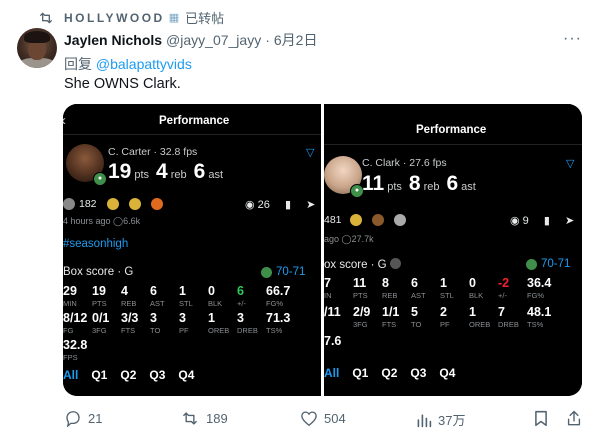 Image resolution: width=598 pixels, height=442 pixels. What do you see at coordinates (539, 283) in the screenshot?
I see `stat-value: 36.4` at bounding box center [539, 283].